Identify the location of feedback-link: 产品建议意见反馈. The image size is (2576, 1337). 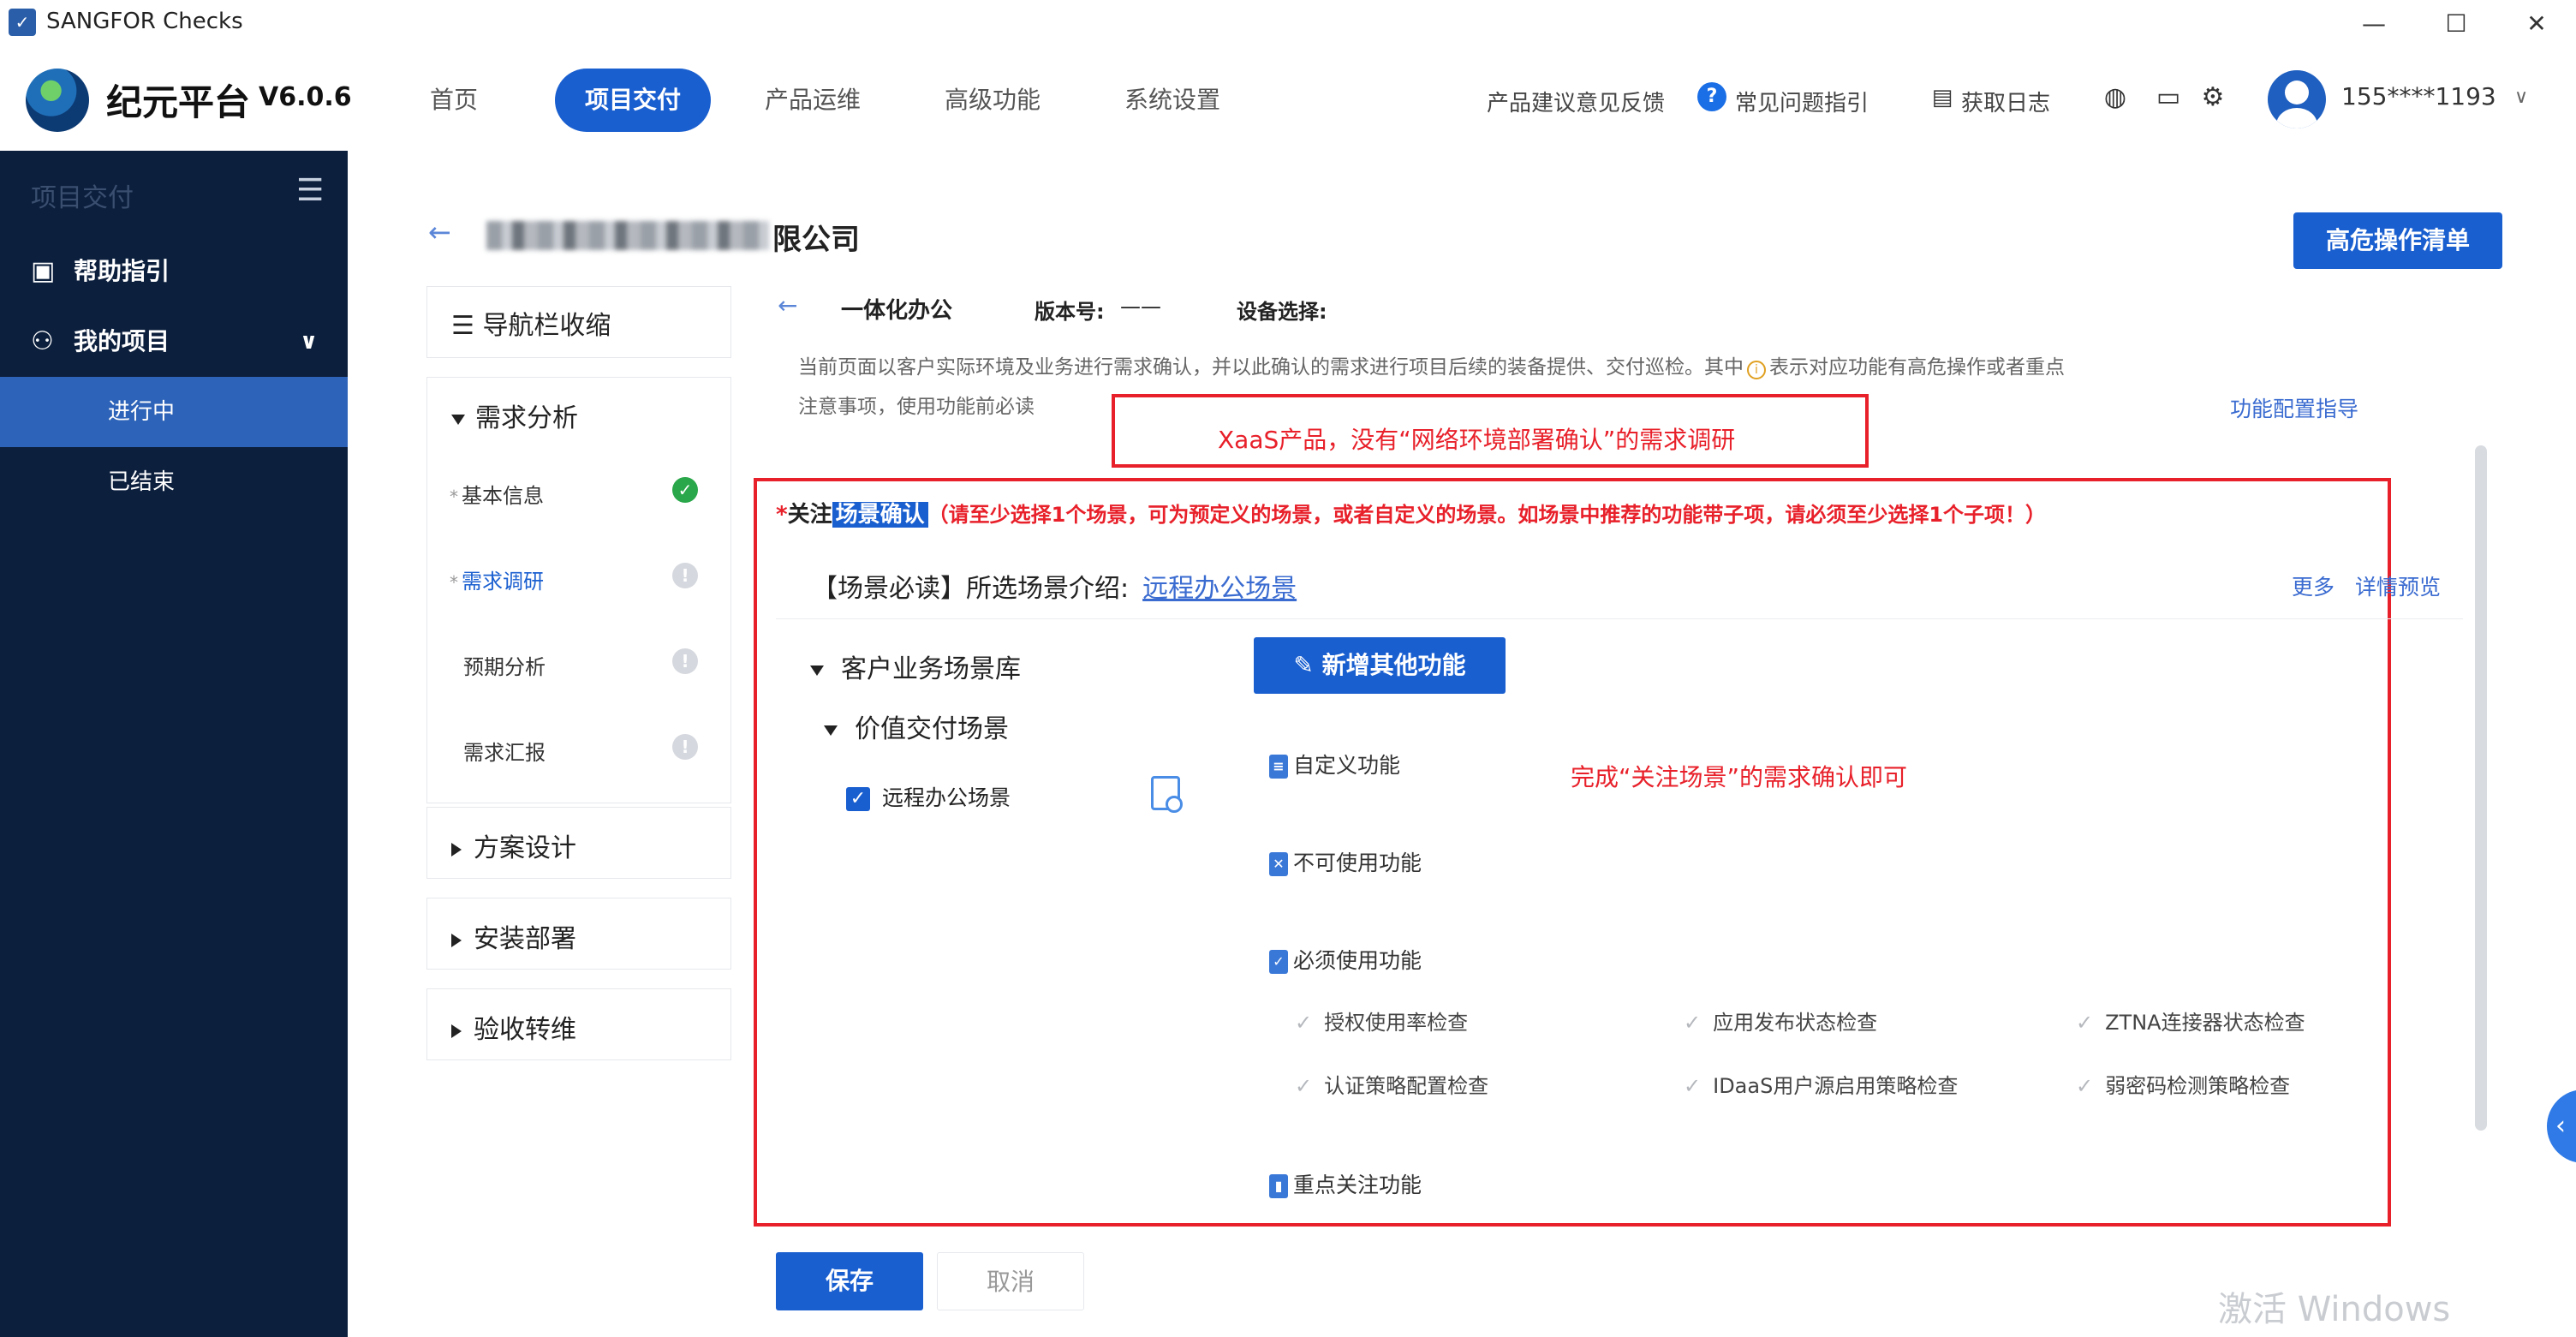
(1576, 101).